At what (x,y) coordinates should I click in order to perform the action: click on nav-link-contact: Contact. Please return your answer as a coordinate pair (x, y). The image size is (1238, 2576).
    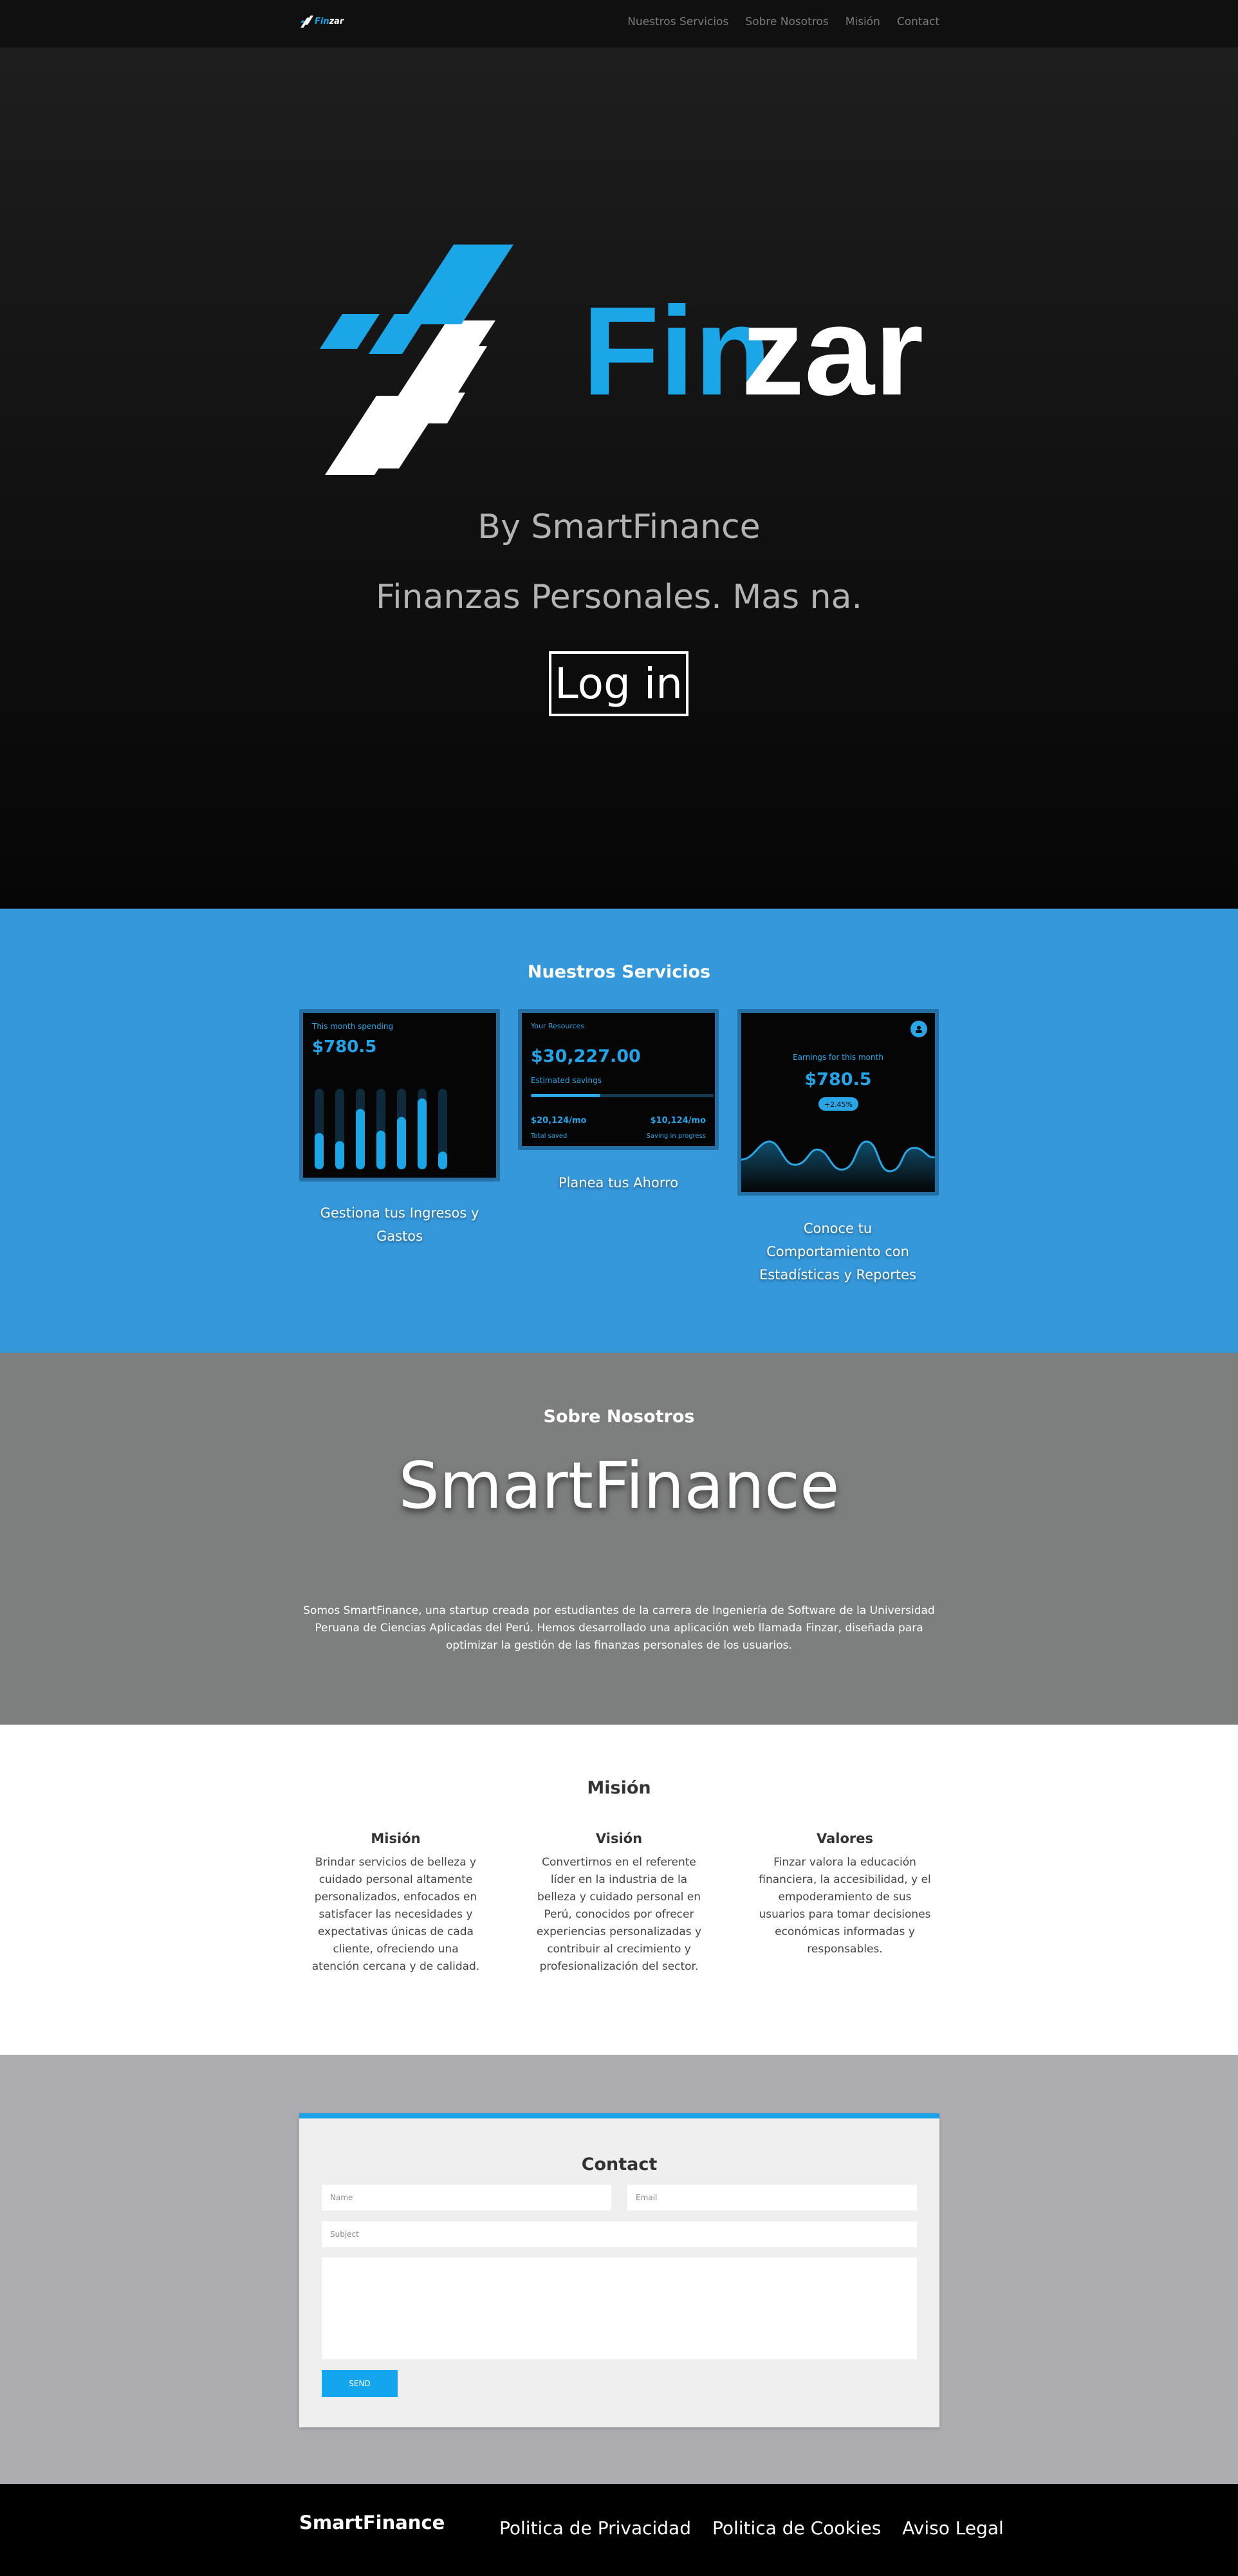
    Looking at the image, I should click on (918, 21).